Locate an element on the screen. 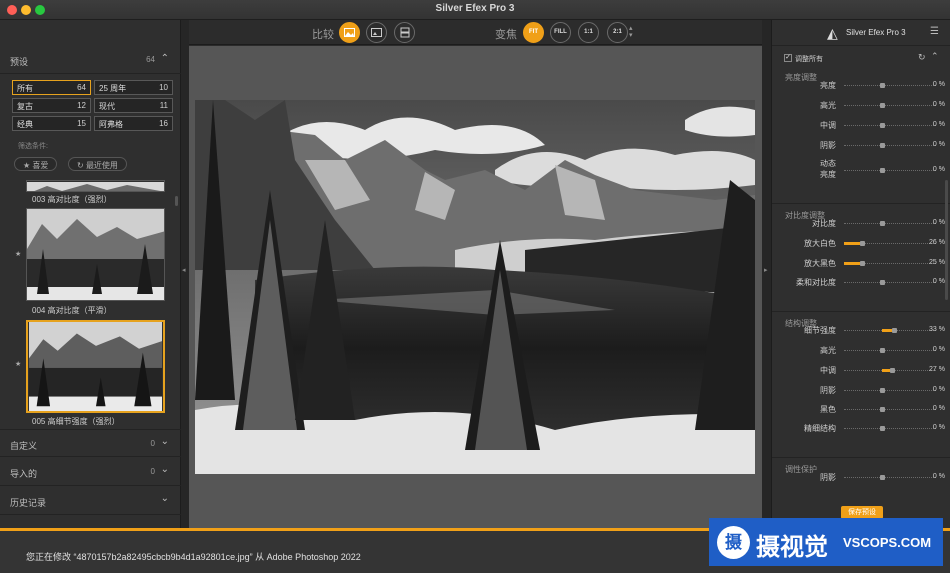  preset-filter-all: 所有 64 is located at coordinates (51, 87).